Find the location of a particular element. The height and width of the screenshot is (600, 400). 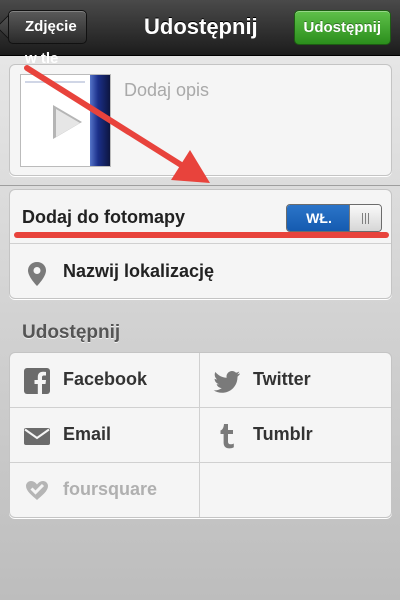

section-divider is located at coordinates (200, 185).